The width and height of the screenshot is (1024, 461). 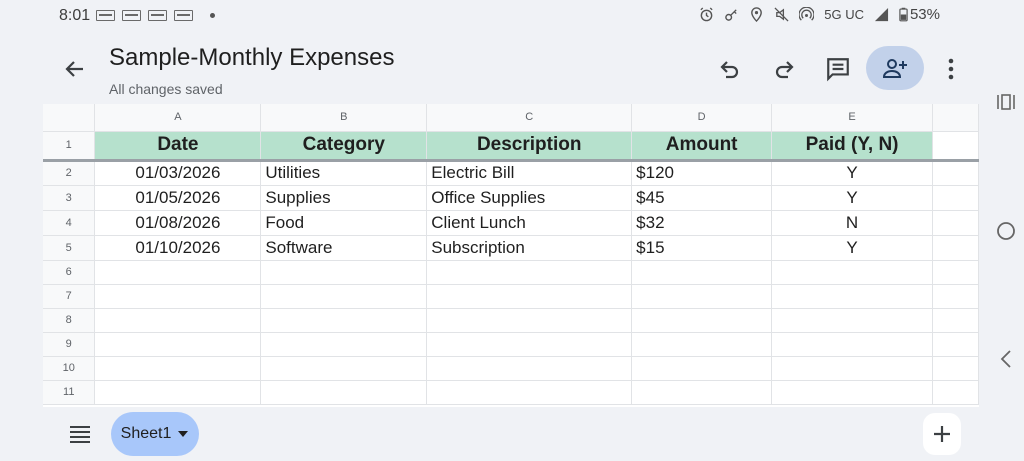 What do you see at coordinates (852, 223) in the screenshot?
I see `cell-paid: N` at bounding box center [852, 223].